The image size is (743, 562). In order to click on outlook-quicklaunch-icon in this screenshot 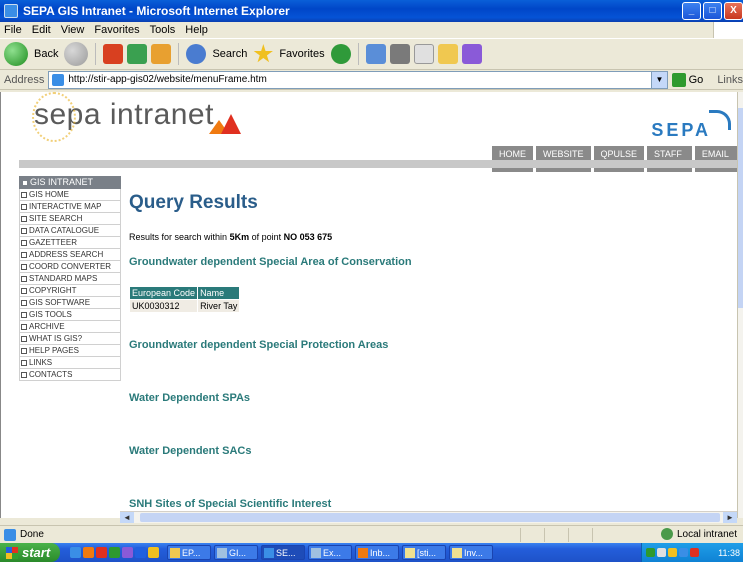, I will do `click(88, 552)`.